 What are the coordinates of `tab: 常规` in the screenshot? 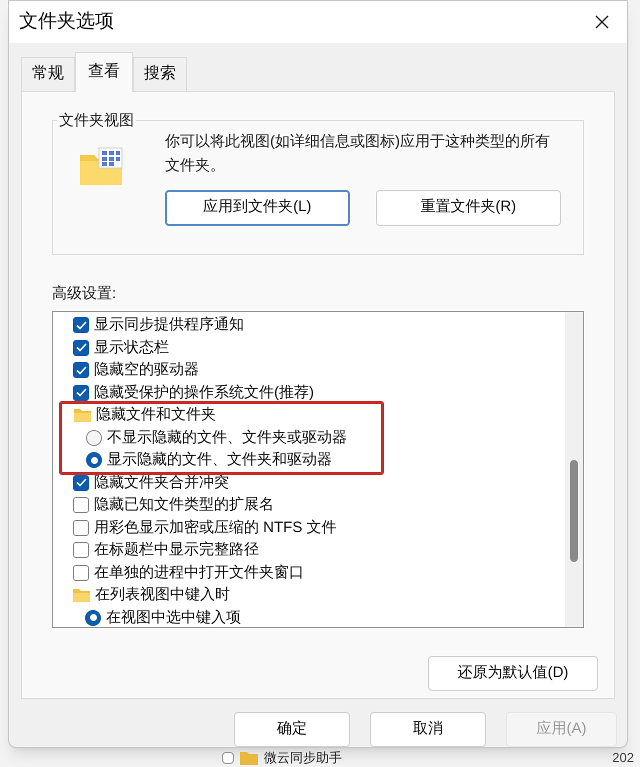 It's located at (48, 73).